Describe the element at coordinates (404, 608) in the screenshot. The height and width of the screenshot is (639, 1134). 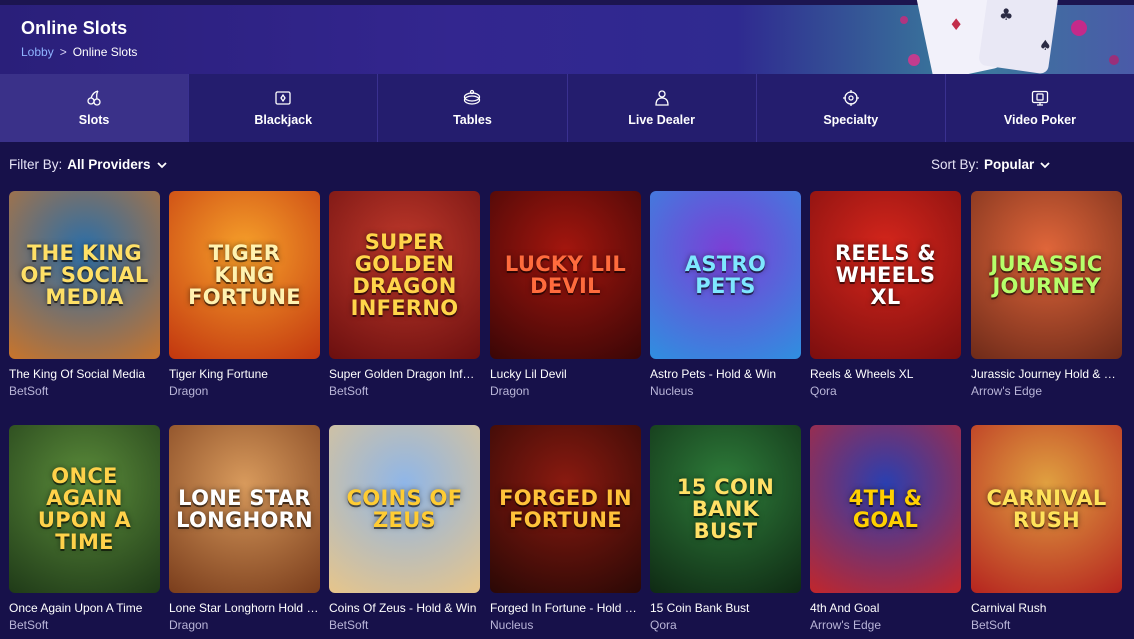
I see `game-title: Coins Of Zeus - Hold & Win` at that location.